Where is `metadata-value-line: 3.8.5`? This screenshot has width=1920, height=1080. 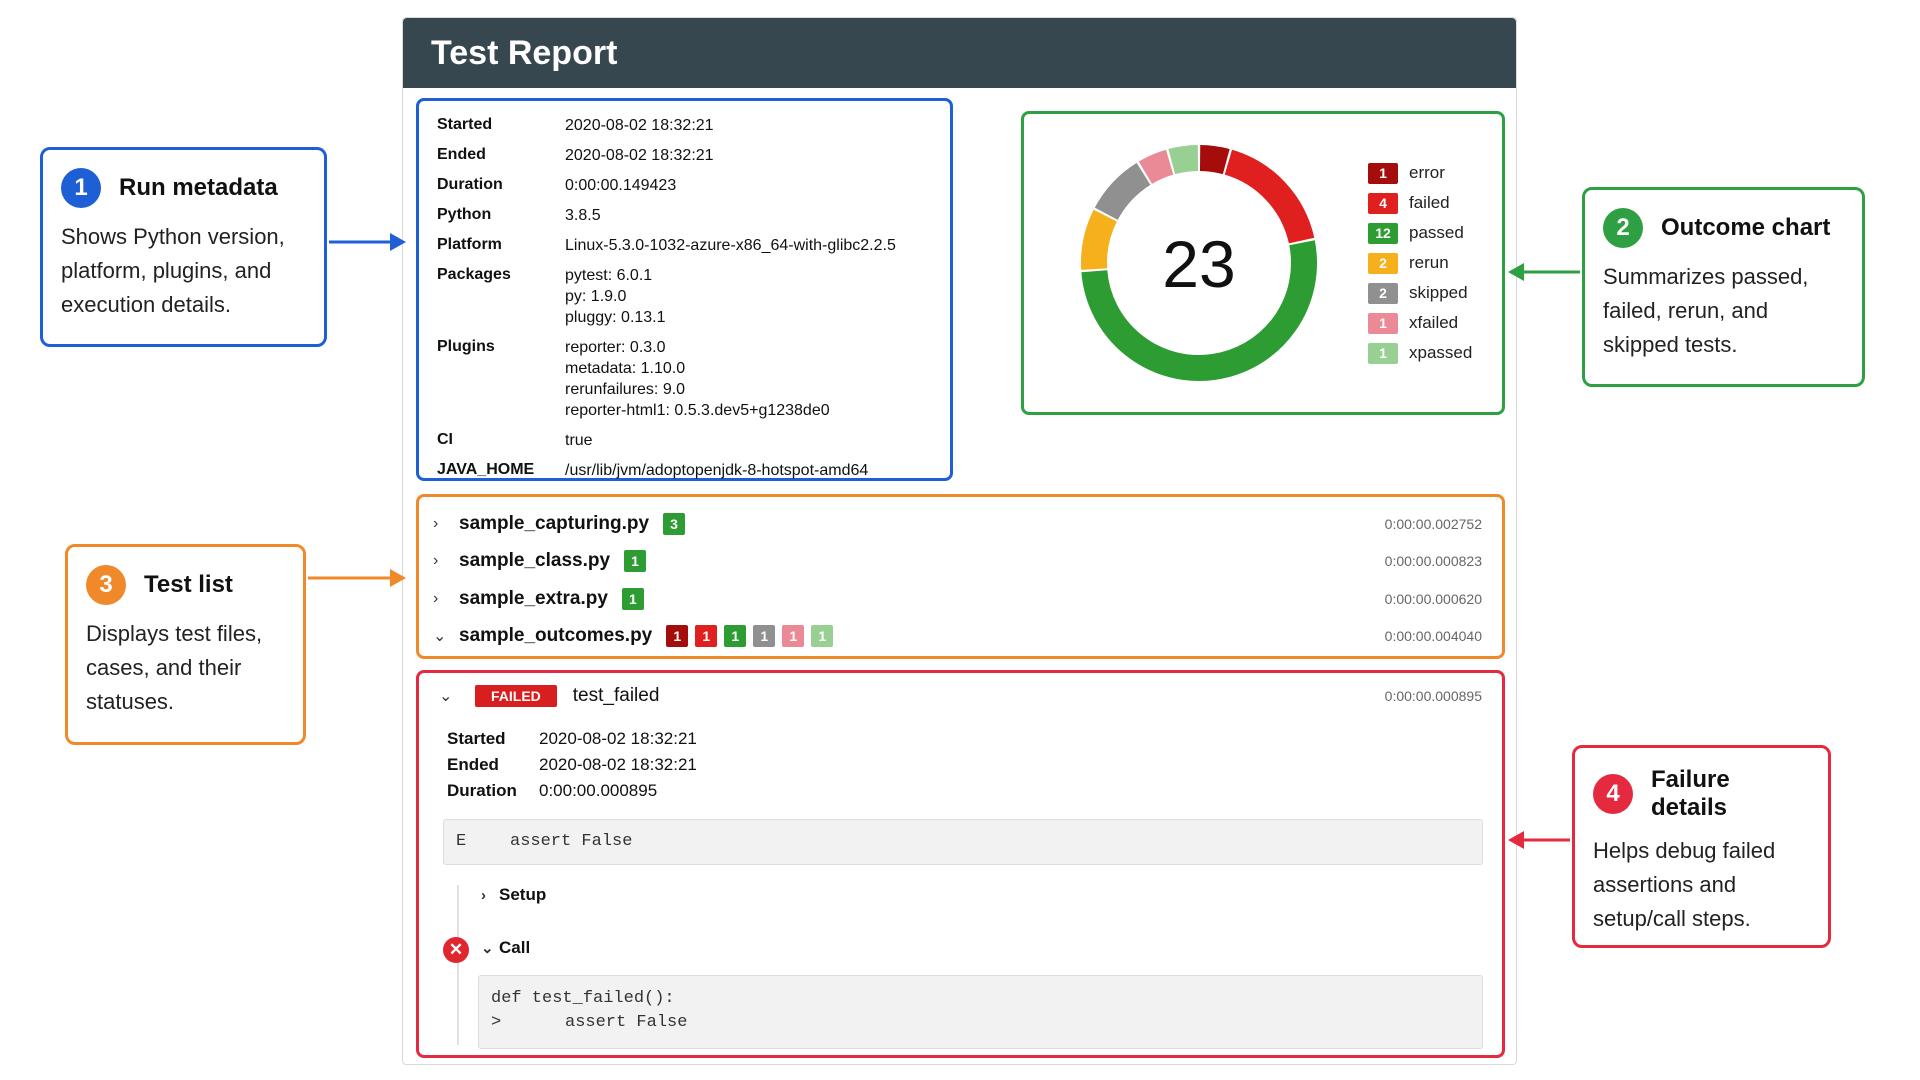
metadata-value-line: 3.8.5 is located at coordinates (583, 215).